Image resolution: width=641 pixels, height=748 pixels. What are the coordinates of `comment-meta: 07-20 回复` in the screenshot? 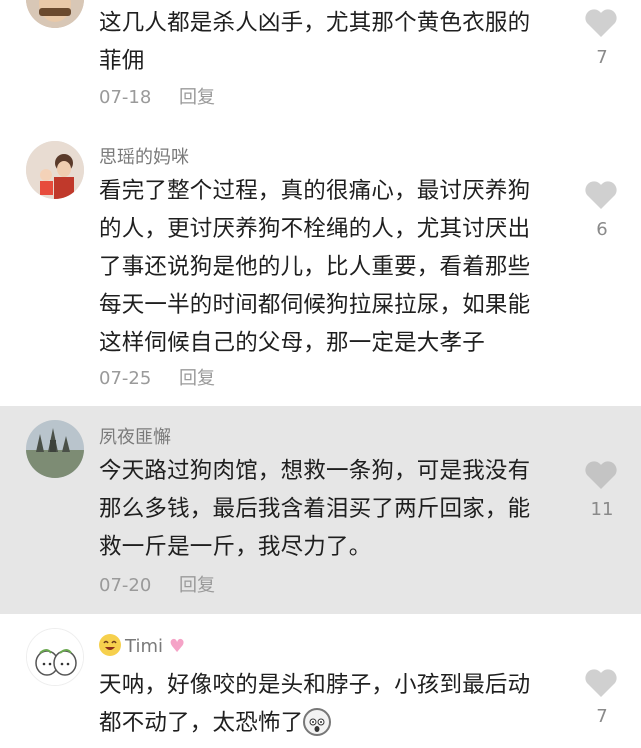 It's located at (157, 586).